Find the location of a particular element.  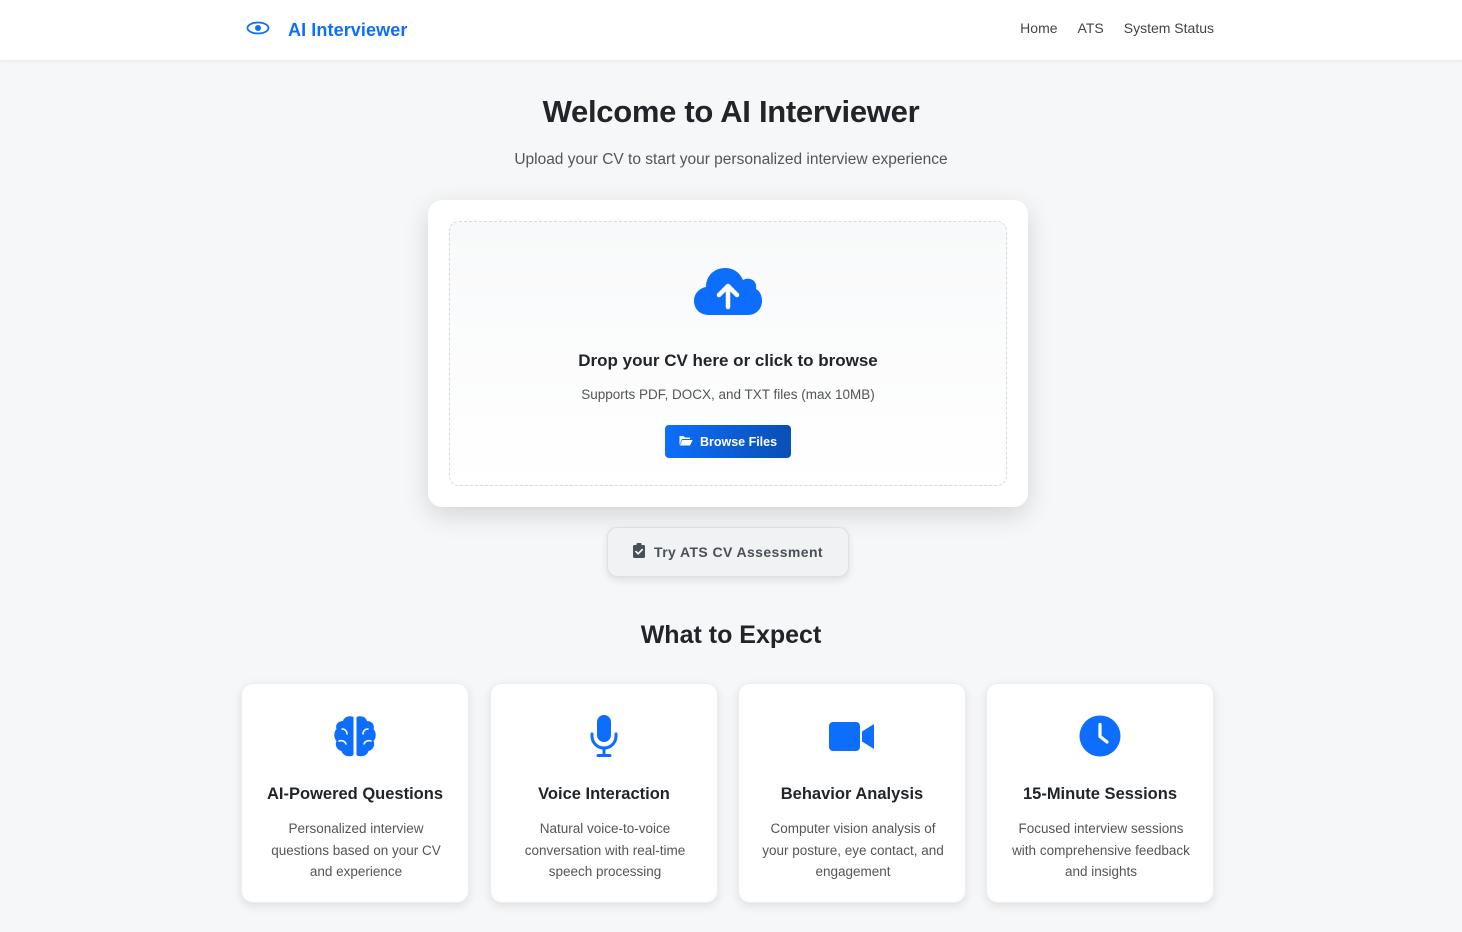

brand-name: AI Interviewer is located at coordinates (348, 29).